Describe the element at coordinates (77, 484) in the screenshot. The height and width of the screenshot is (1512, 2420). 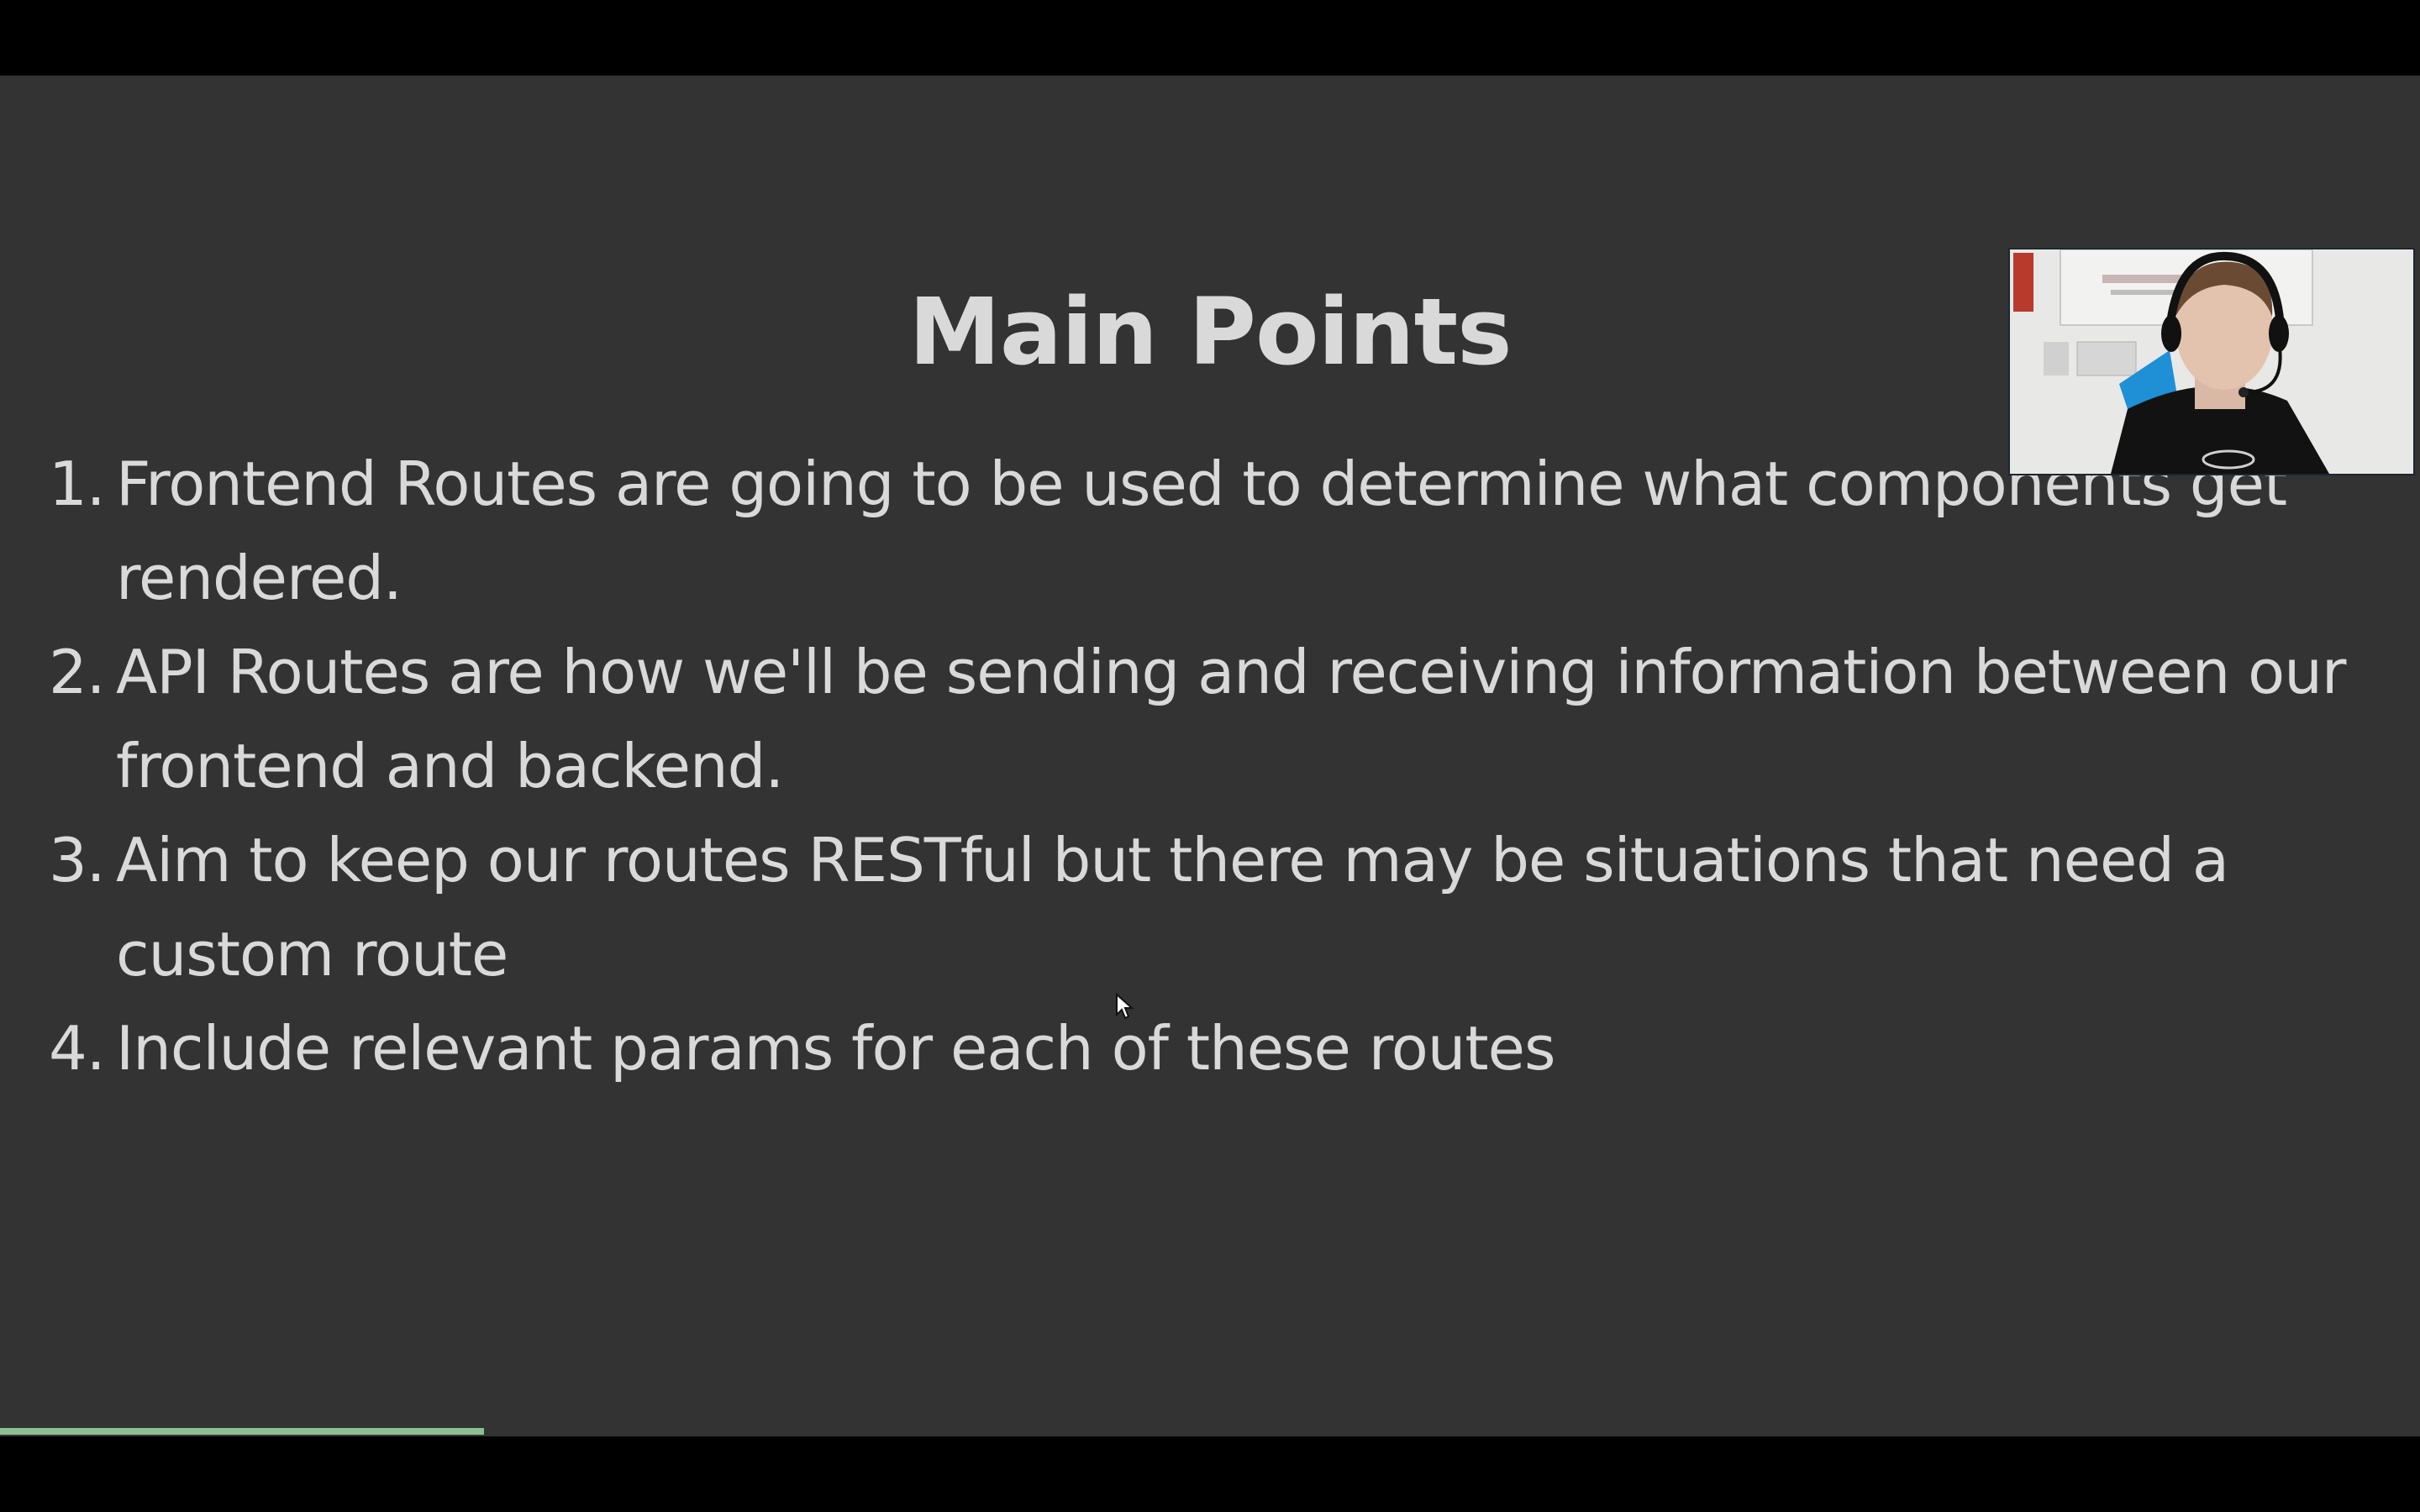
I see `point-number: 1.` at that location.